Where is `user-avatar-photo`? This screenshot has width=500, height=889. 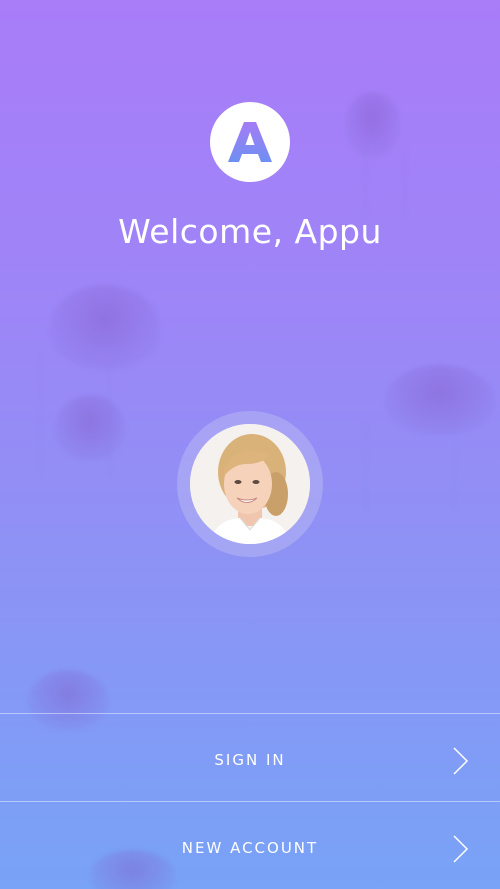
user-avatar-photo is located at coordinates (250, 484).